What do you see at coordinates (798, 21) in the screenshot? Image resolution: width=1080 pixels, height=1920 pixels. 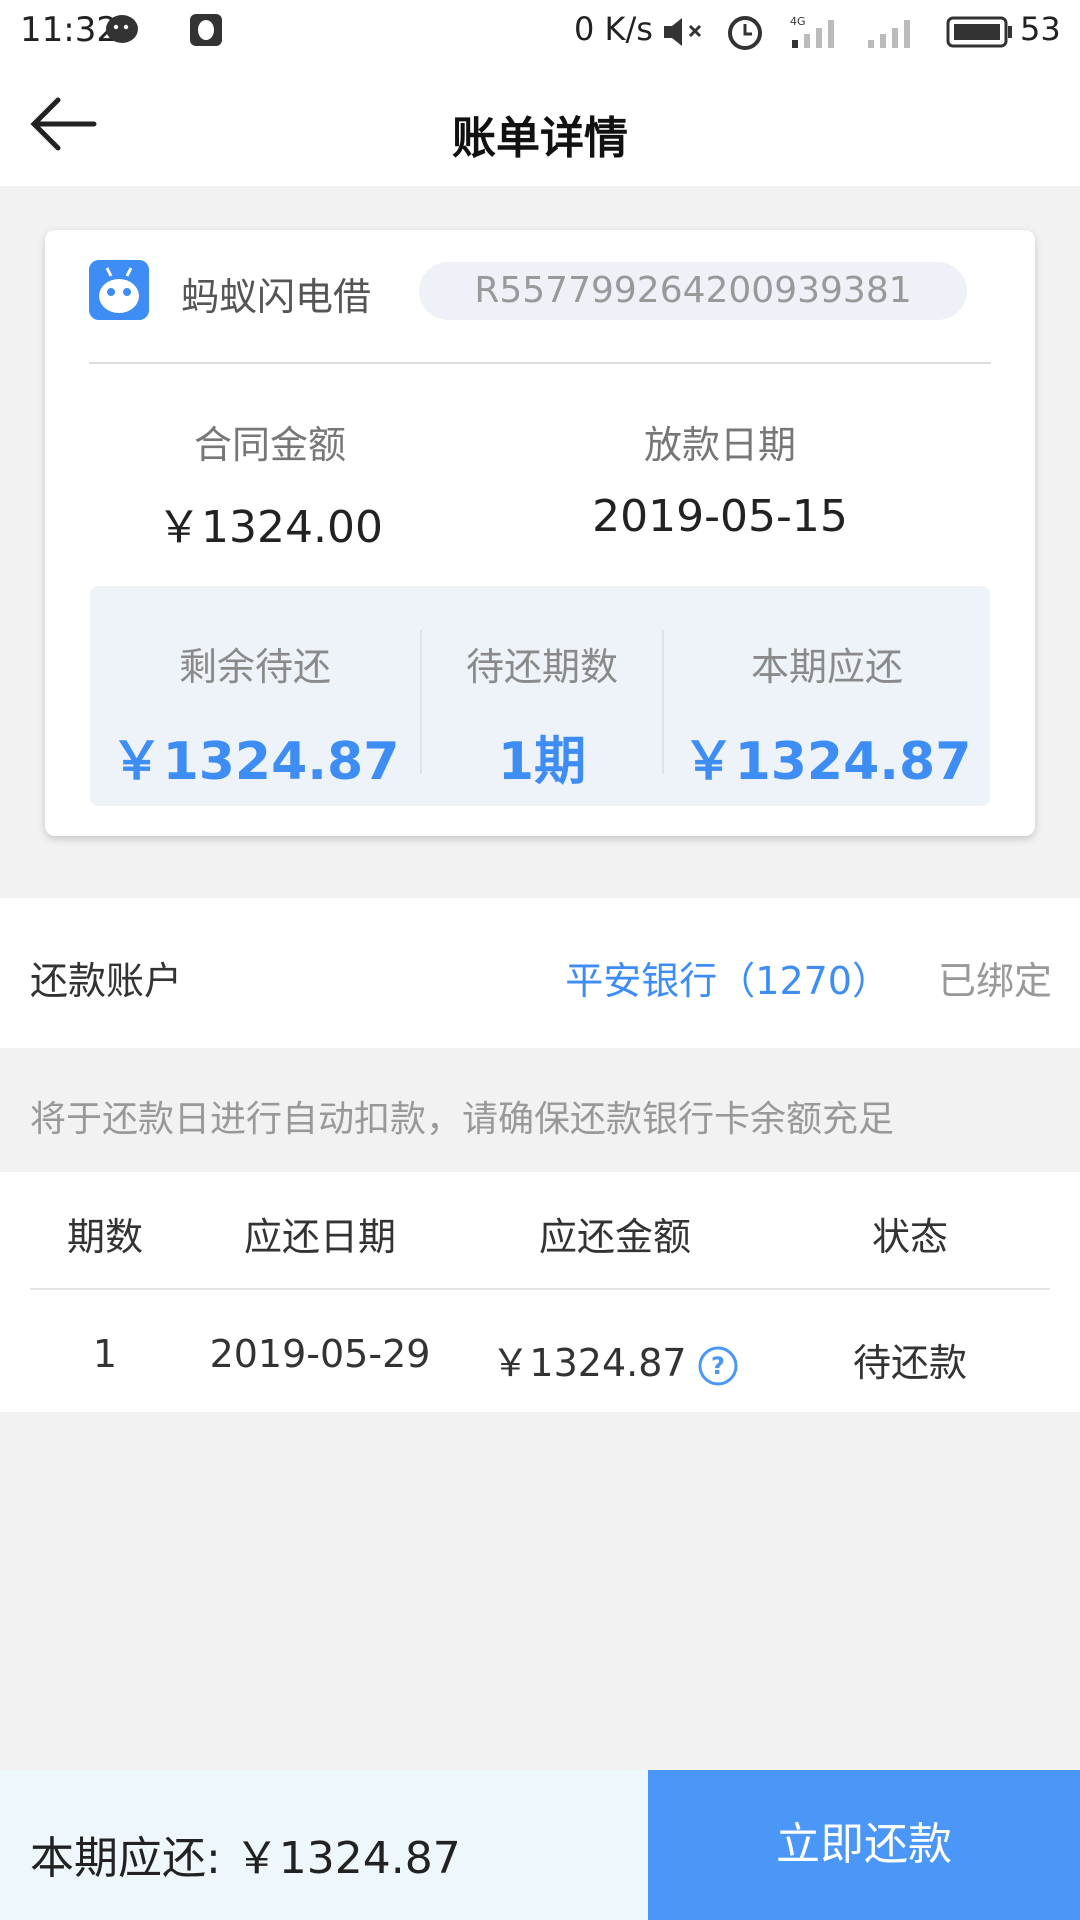 I see `svg-text: 4G` at bounding box center [798, 21].